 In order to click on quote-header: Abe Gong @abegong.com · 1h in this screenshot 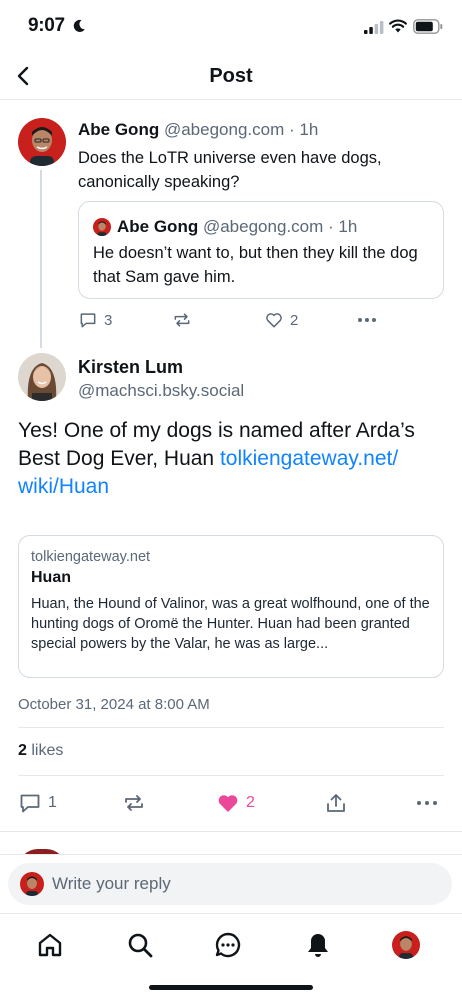, I will do `click(237, 227)`.